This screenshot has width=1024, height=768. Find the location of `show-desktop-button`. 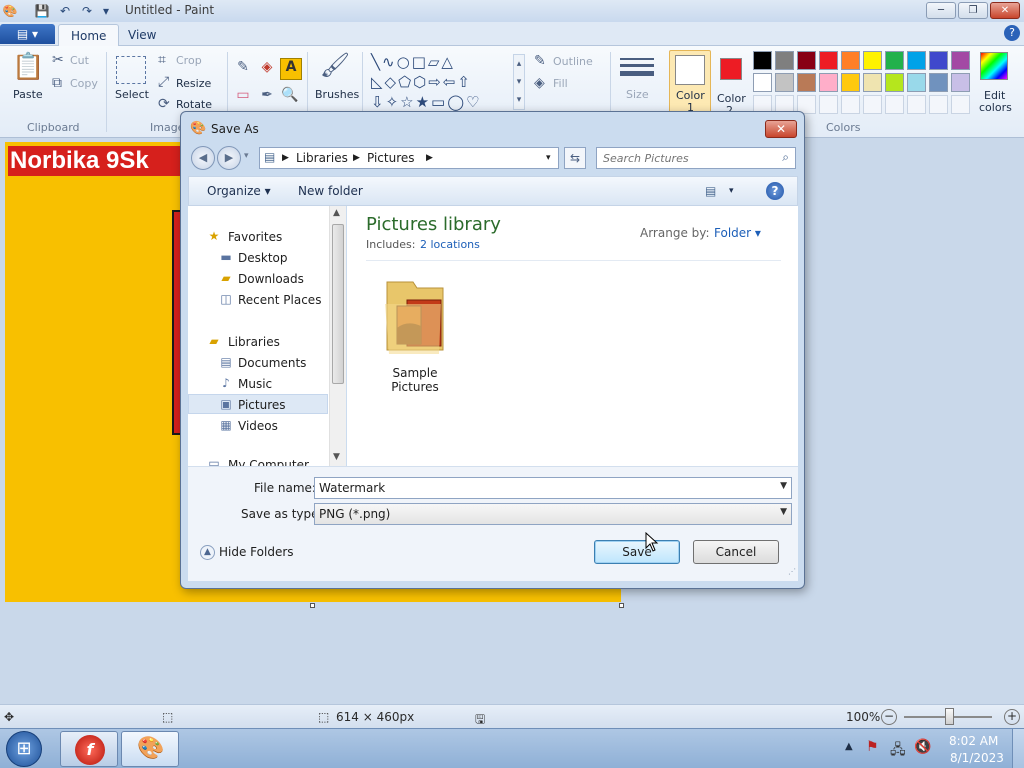

show-desktop-button is located at coordinates (1018, 748).